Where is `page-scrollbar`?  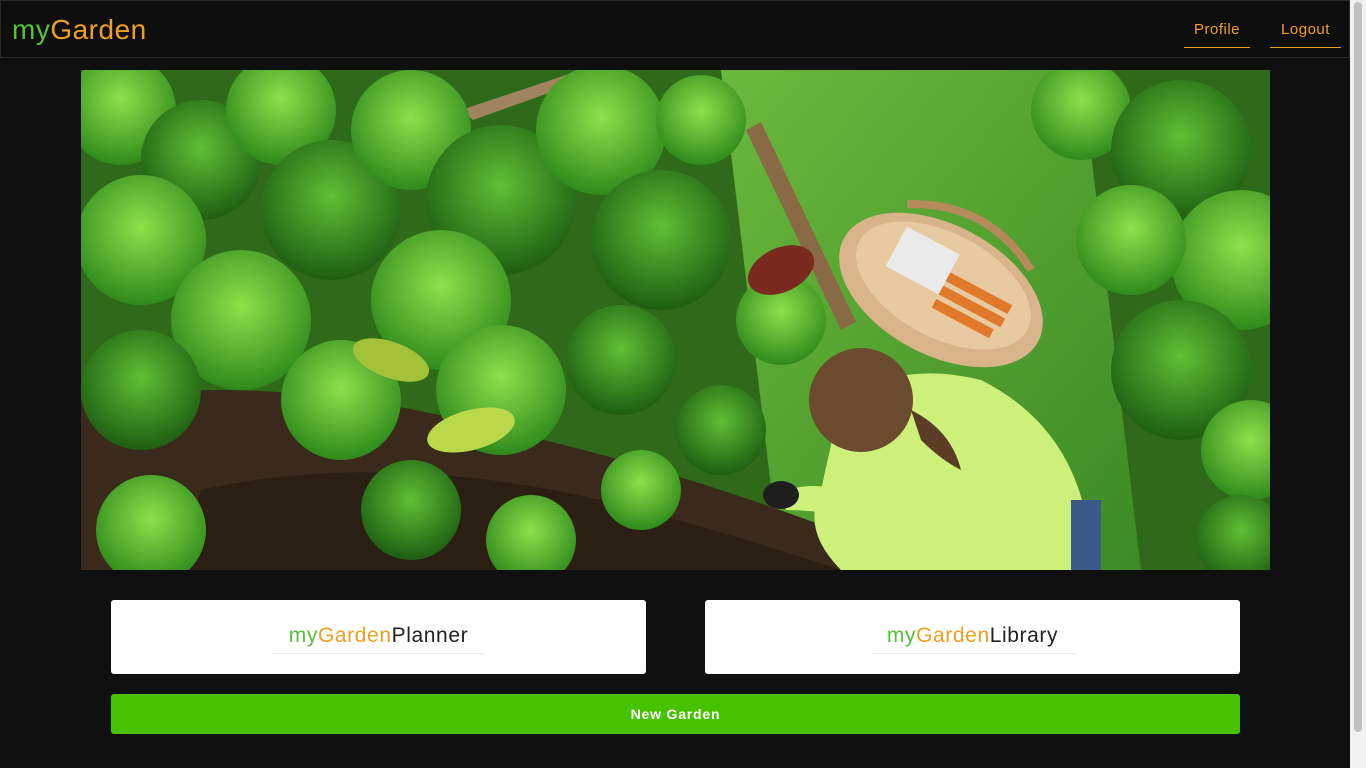 page-scrollbar is located at coordinates (1358, 384).